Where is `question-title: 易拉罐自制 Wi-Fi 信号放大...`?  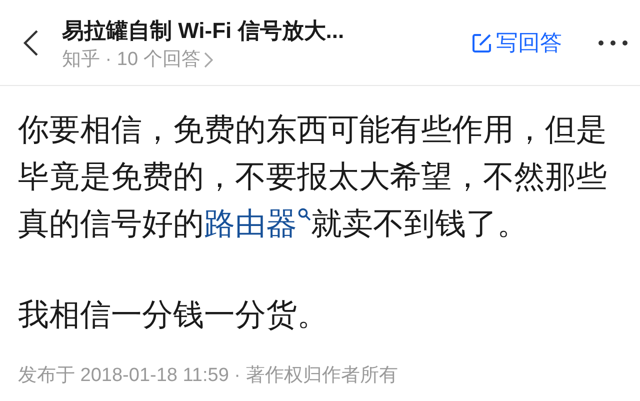 question-title: 易拉罐自制 Wi-Fi 信号放大... is located at coordinates (204, 30).